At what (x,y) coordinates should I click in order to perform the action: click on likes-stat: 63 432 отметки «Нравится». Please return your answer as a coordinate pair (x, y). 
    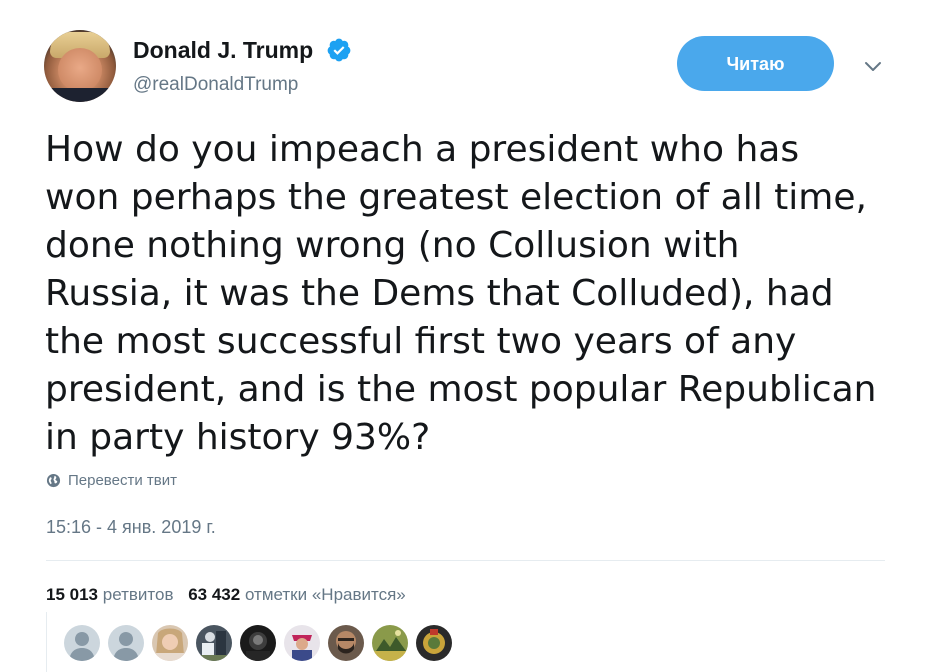
    Looking at the image, I should click on (297, 595).